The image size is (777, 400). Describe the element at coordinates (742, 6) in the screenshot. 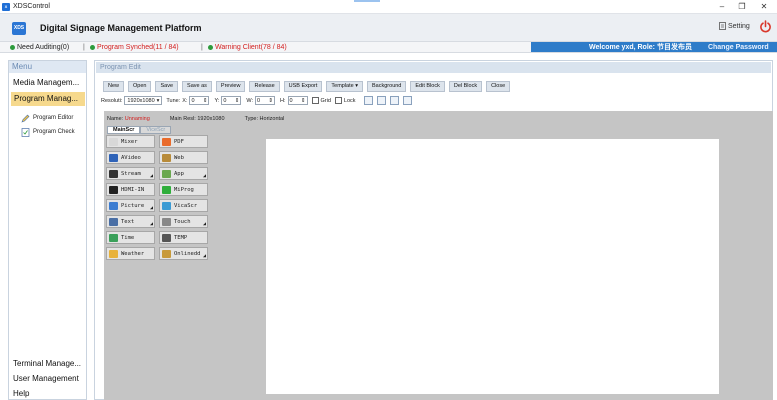

I see `maximize-button: ❐` at that location.